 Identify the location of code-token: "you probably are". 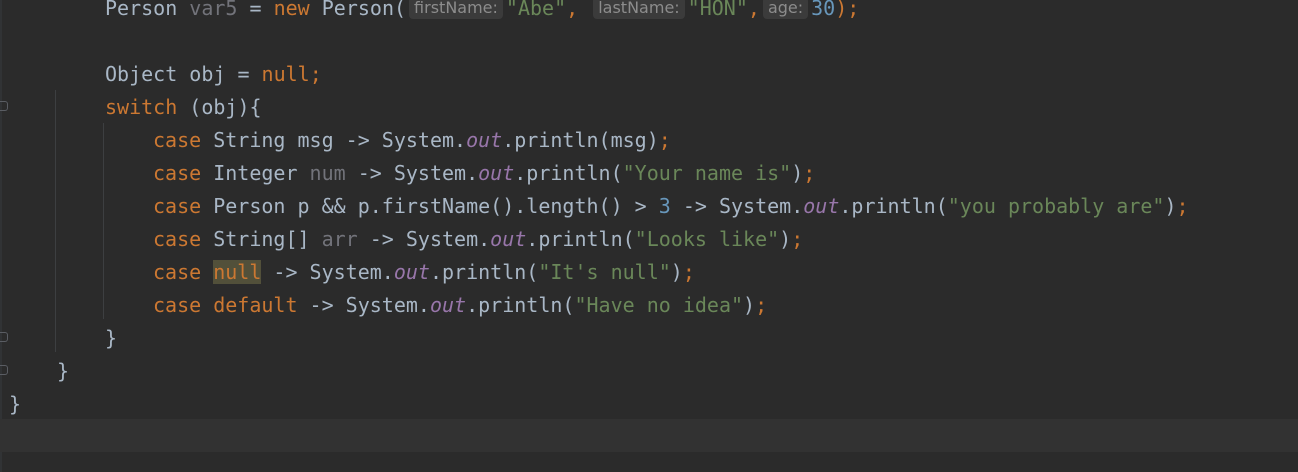
(1056, 206).